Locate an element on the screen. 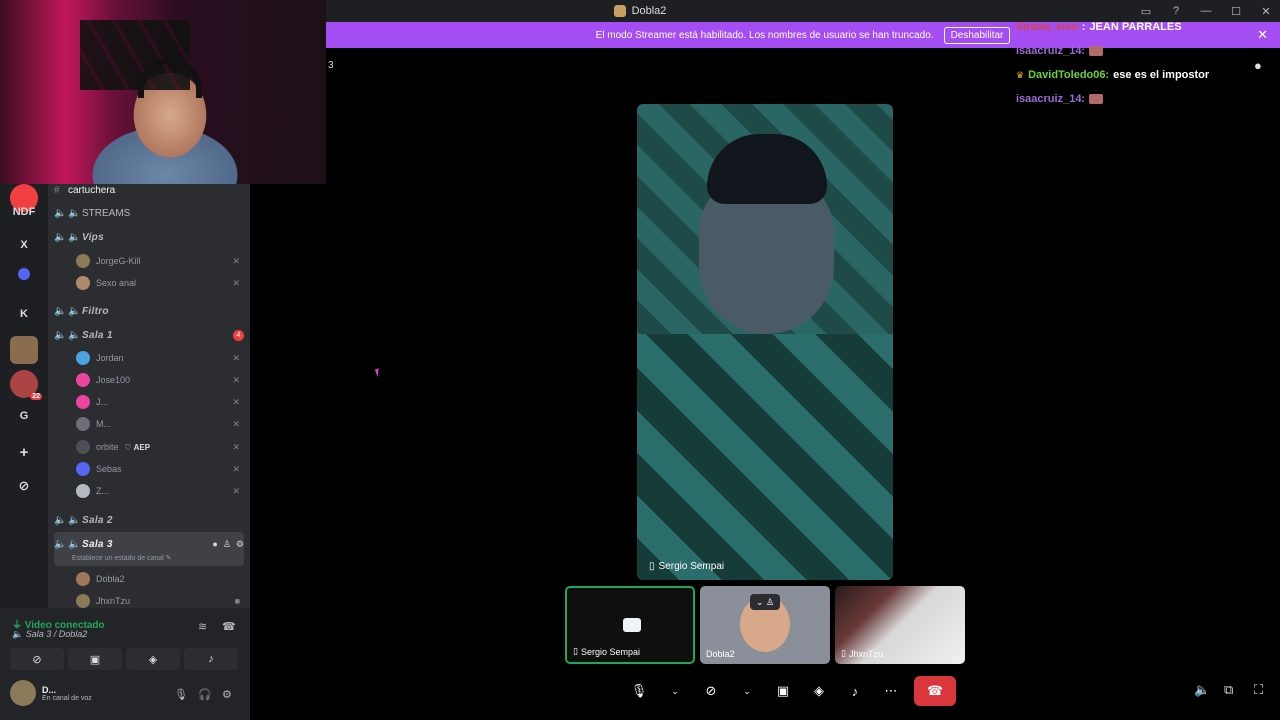 The width and height of the screenshot is (1280, 720). disconnect-icon: ☎ is located at coordinates (229, 626).